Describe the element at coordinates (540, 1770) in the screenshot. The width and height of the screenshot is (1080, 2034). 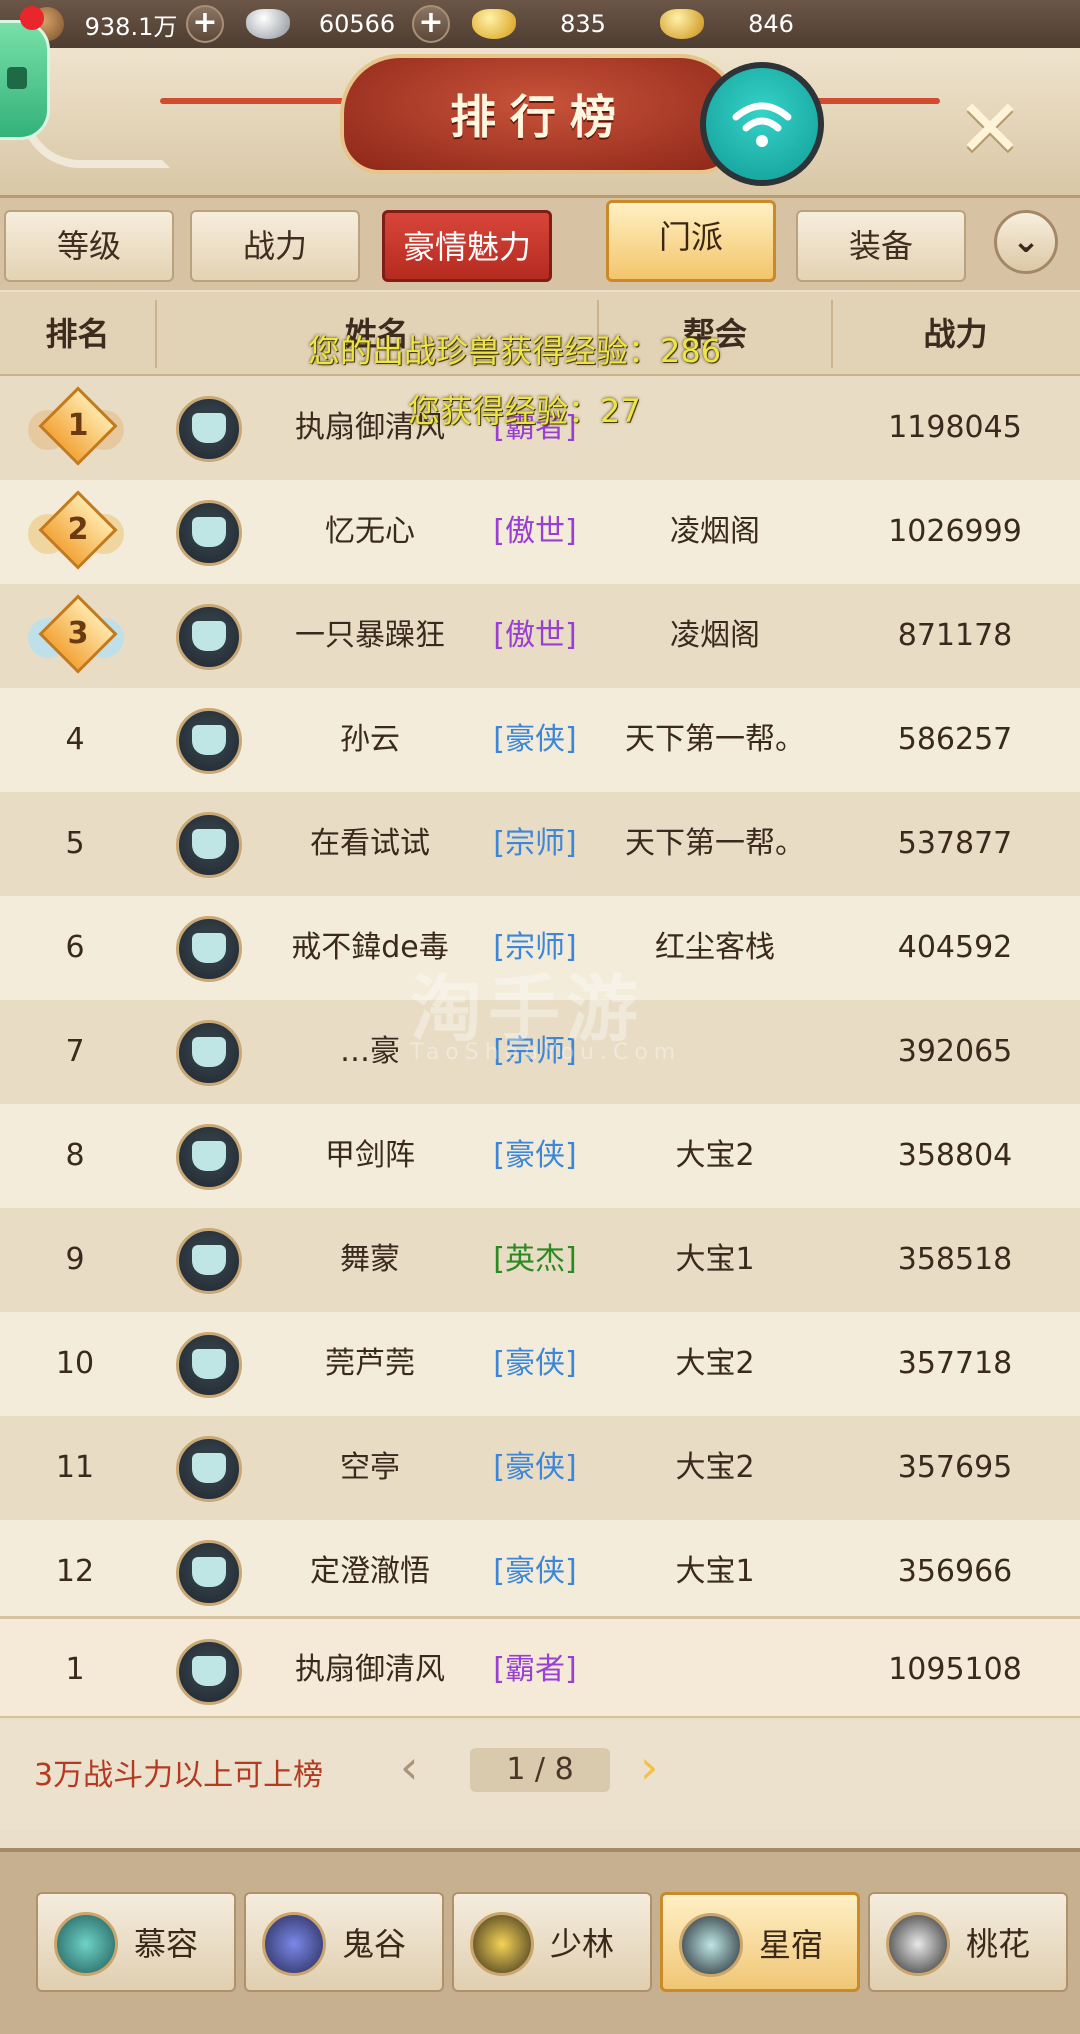
I see `page-indicator: 1 / 8` at that location.